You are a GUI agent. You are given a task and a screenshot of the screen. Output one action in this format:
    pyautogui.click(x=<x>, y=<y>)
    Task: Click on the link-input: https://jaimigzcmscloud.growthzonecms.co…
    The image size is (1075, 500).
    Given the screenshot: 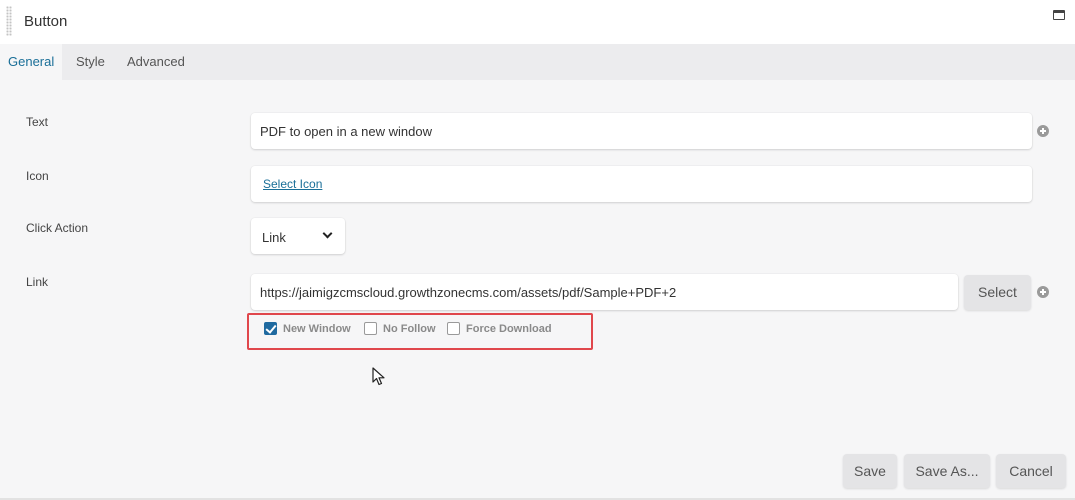 What is the action you would take?
    pyautogui.click(x=604, y=292)
    